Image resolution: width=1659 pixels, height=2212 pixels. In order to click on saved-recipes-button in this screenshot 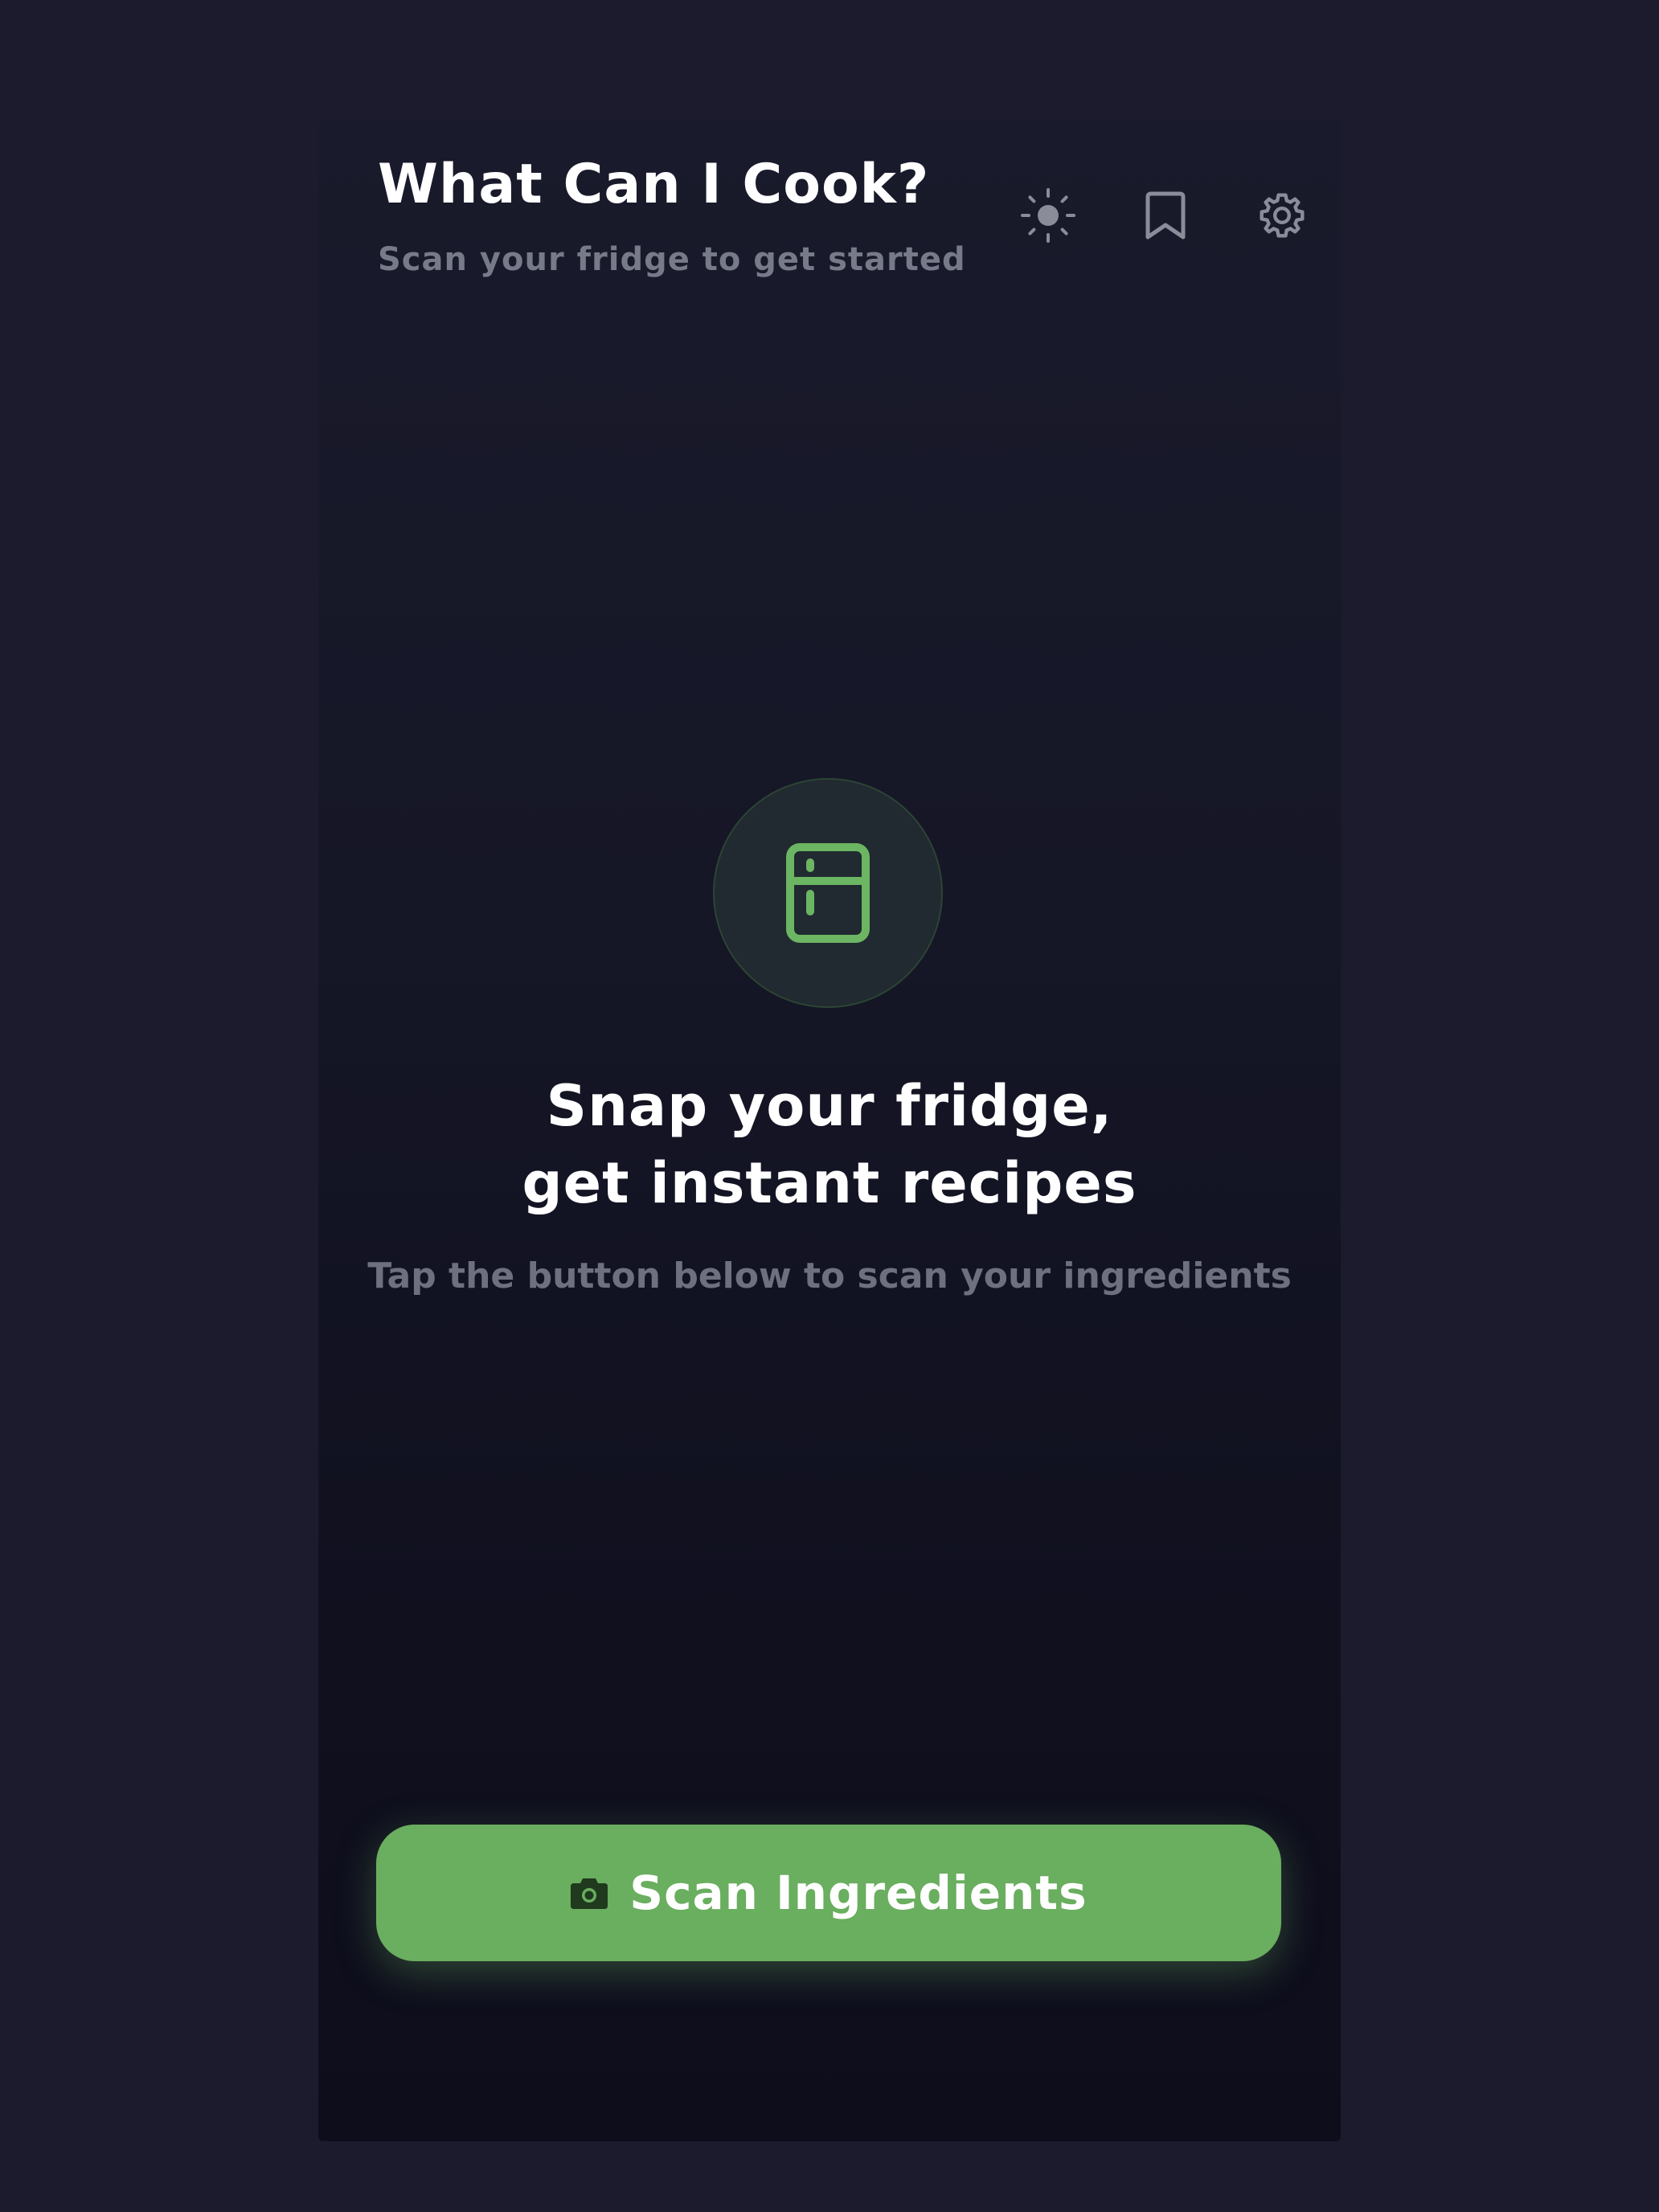, I will do `click(1165, 216)`.